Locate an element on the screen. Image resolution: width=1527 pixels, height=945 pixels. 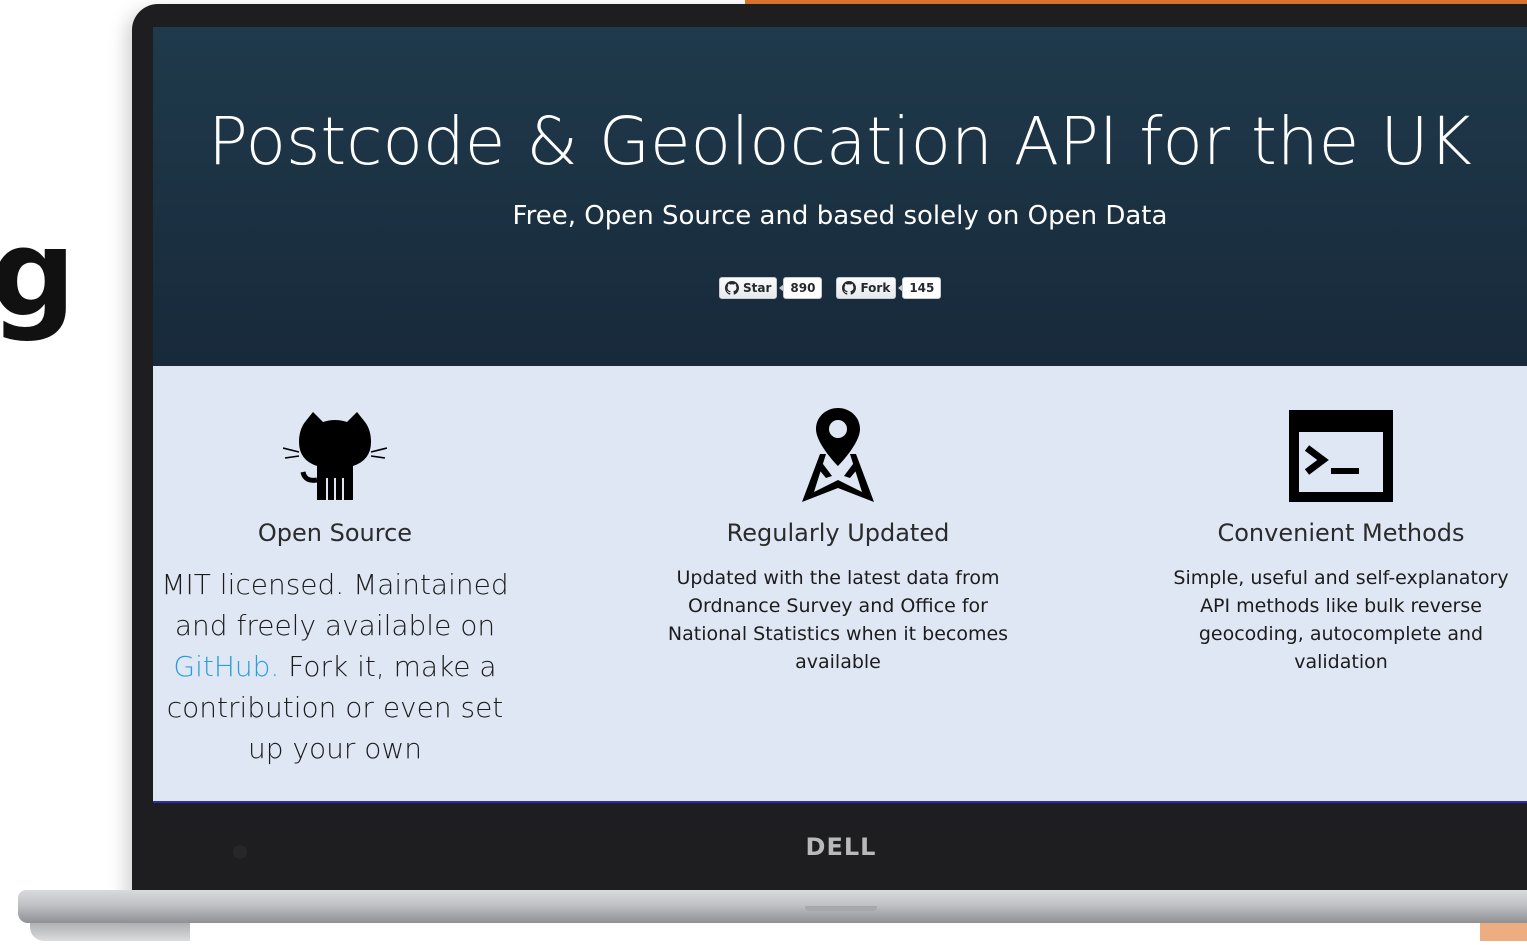
github-buttons: Star 890 Fork 145 is located at coordinates (830, 288).